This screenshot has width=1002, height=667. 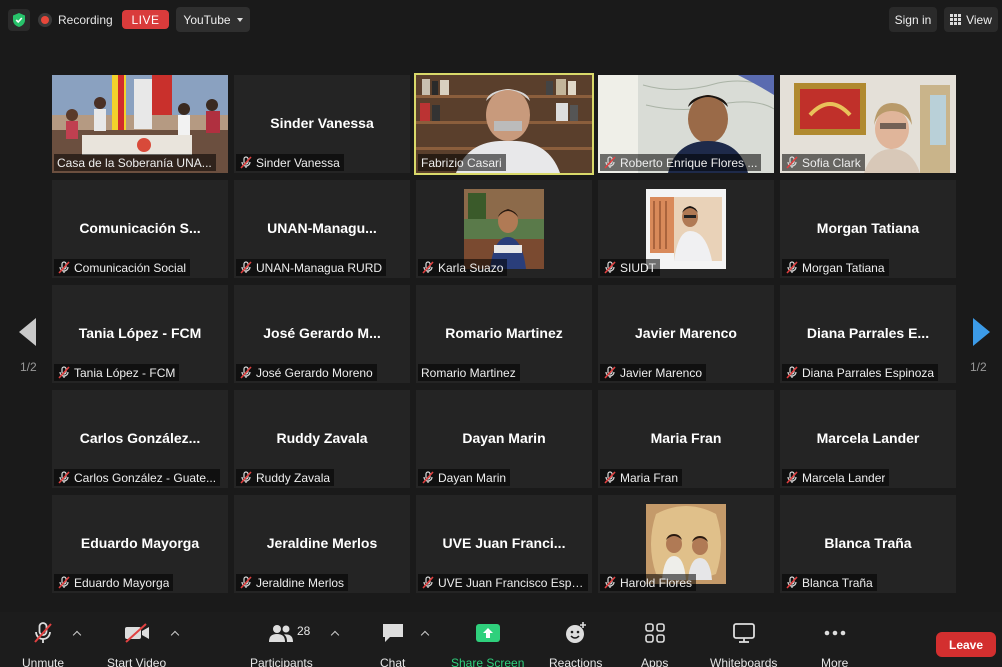 I want to click on start-video-button: Start Video, so click(x=136, y=643).